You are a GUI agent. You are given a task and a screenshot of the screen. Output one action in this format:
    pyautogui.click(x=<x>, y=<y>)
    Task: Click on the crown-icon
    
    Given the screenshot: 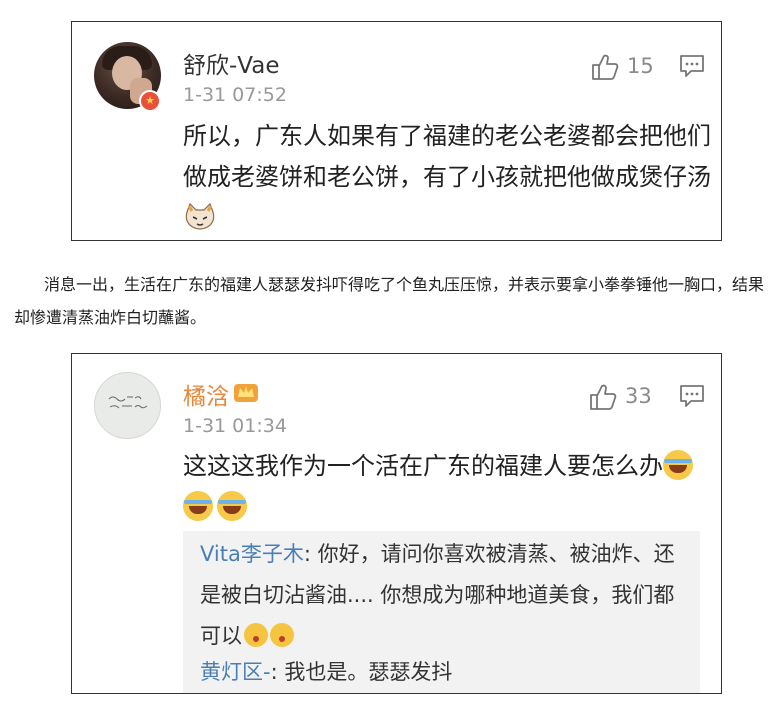 What is the action you would take?
    pyautogui.click(x=246, y=393)
    